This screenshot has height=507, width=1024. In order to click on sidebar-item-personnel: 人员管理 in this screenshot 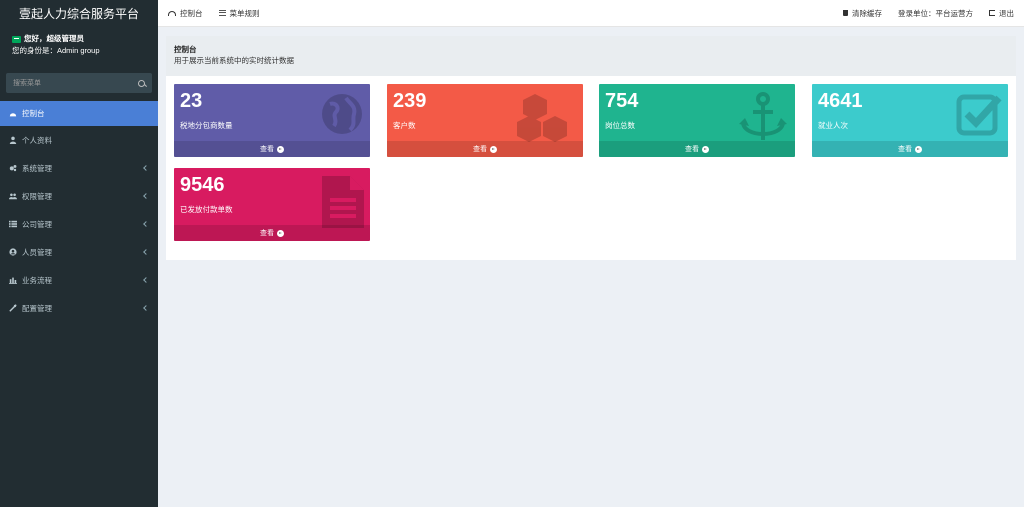, I will do `click(79, 252)`.